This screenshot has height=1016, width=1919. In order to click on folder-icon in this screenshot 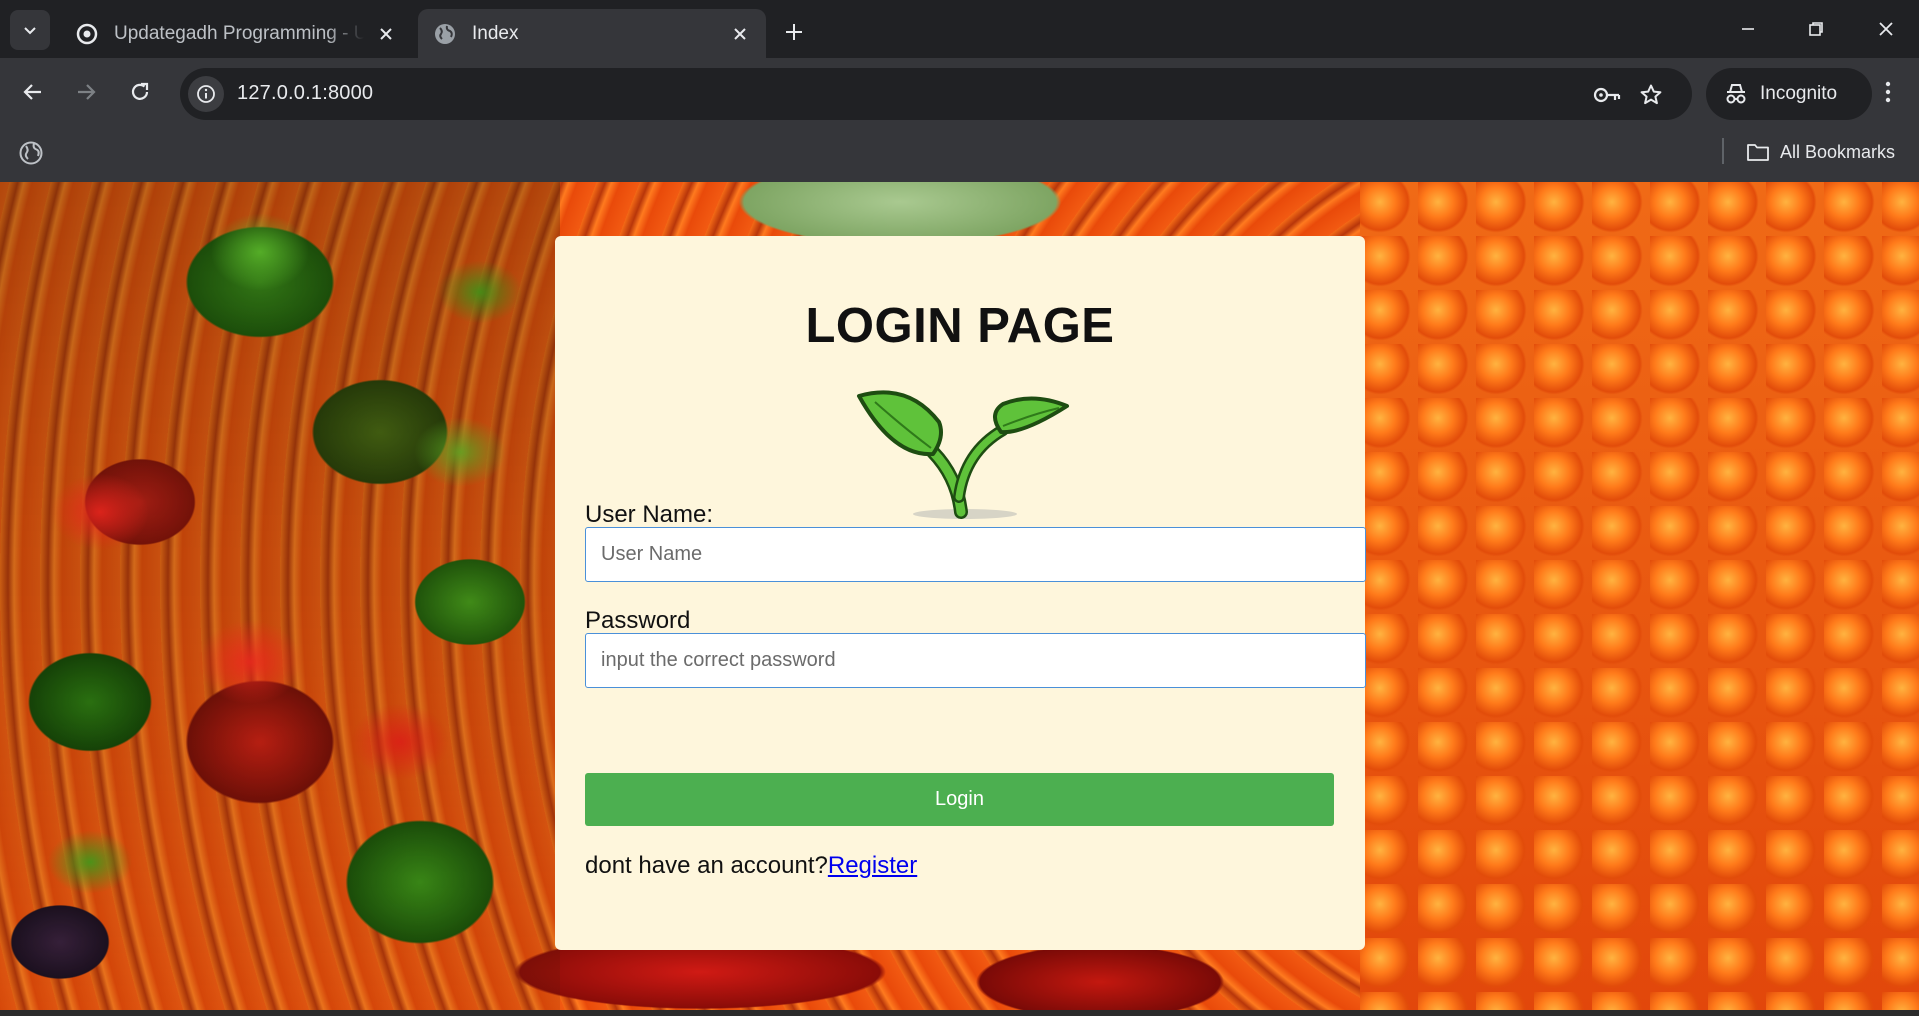, I will do `click(1758, 152)`.